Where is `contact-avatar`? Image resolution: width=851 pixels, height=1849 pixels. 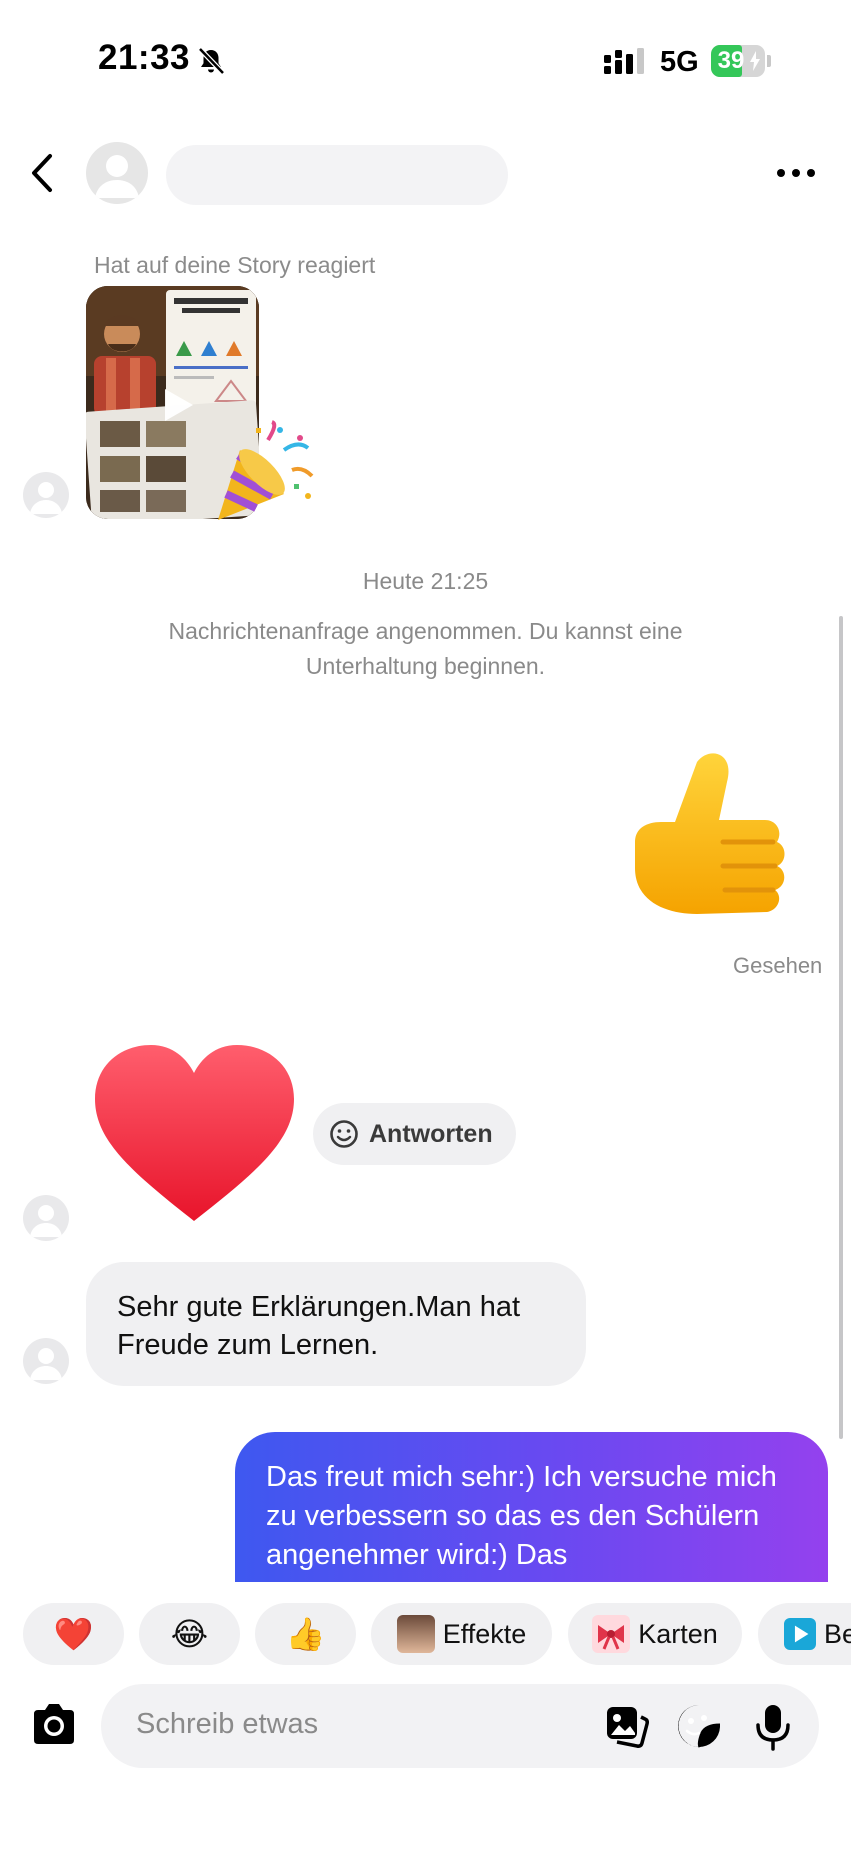 contact-avatar is located at coordinates (117, 173).